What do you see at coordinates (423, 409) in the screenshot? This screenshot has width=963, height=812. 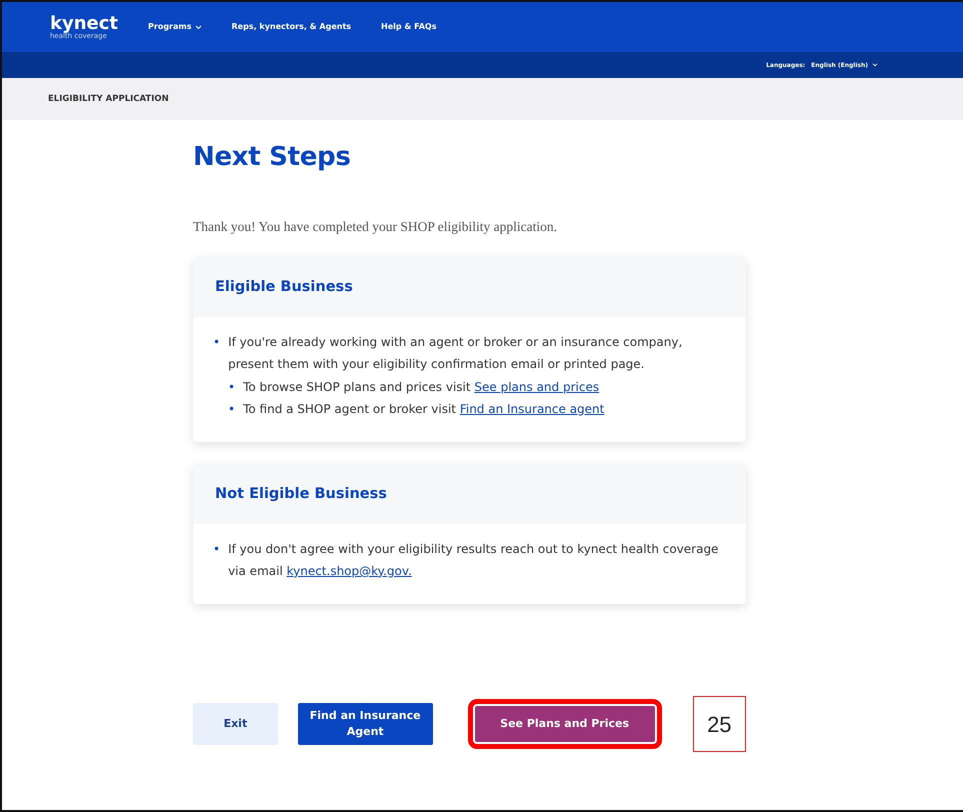 I see `list-text: To find a SHOP agent or broker visit Find an Insurance agent` at bounding box center [423, 409].